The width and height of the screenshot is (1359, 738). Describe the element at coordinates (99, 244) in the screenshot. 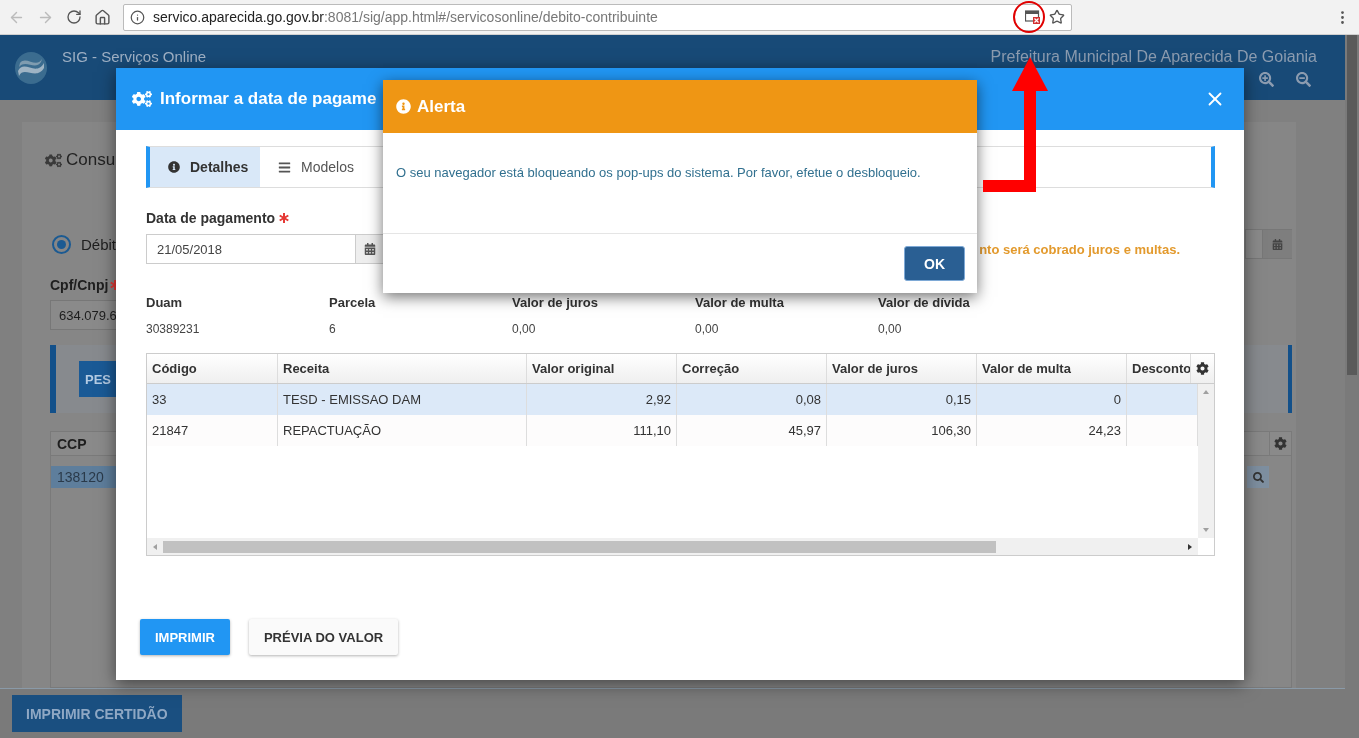

I see `radio-label: Débit` at that location.